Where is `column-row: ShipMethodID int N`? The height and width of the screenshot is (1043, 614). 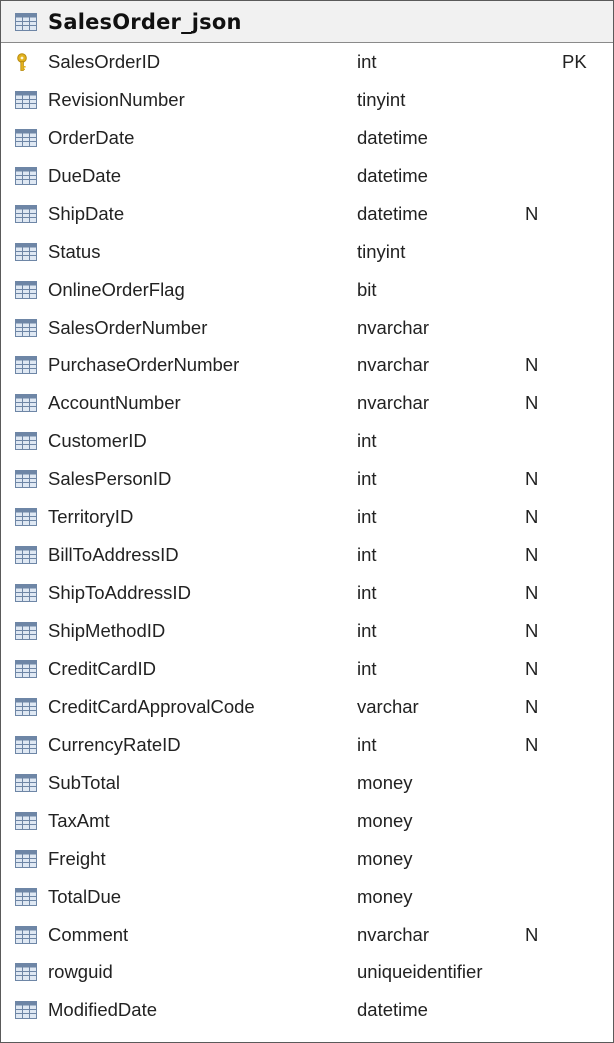 column-row: ShipMethodID int N is located at coordinates (307, 631).